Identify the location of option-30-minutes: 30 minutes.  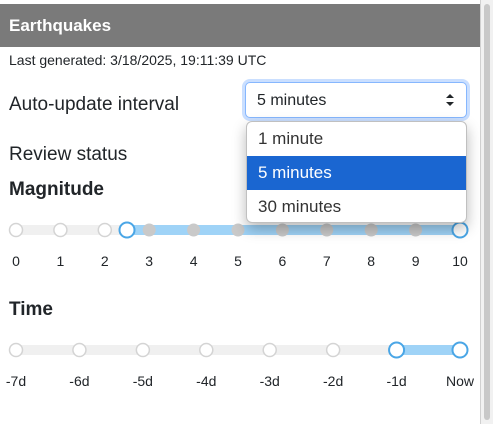
(356, 206).